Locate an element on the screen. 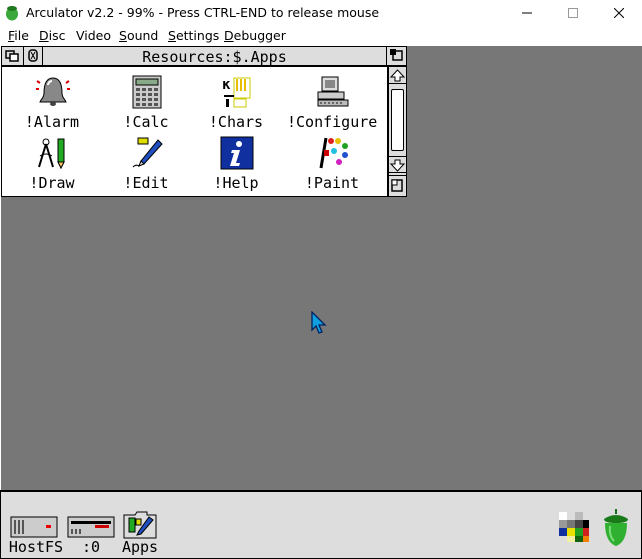  arrow-down-icon is located at coordinates (397, 165).